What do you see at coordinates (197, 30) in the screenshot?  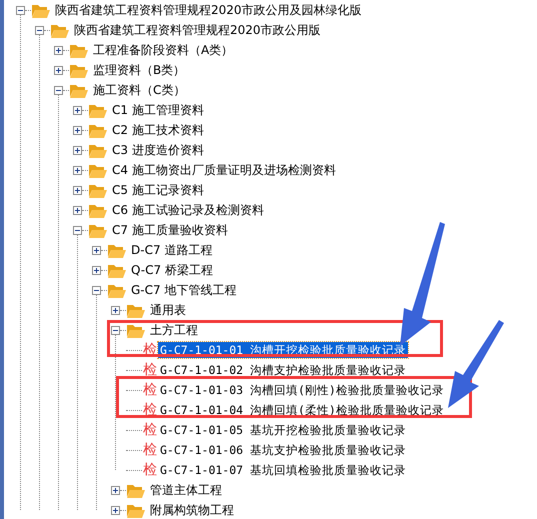 I see `tree-item: 陕西省建筑工程资料管理规程2020市政公用版` at bounding box center [197, 30].